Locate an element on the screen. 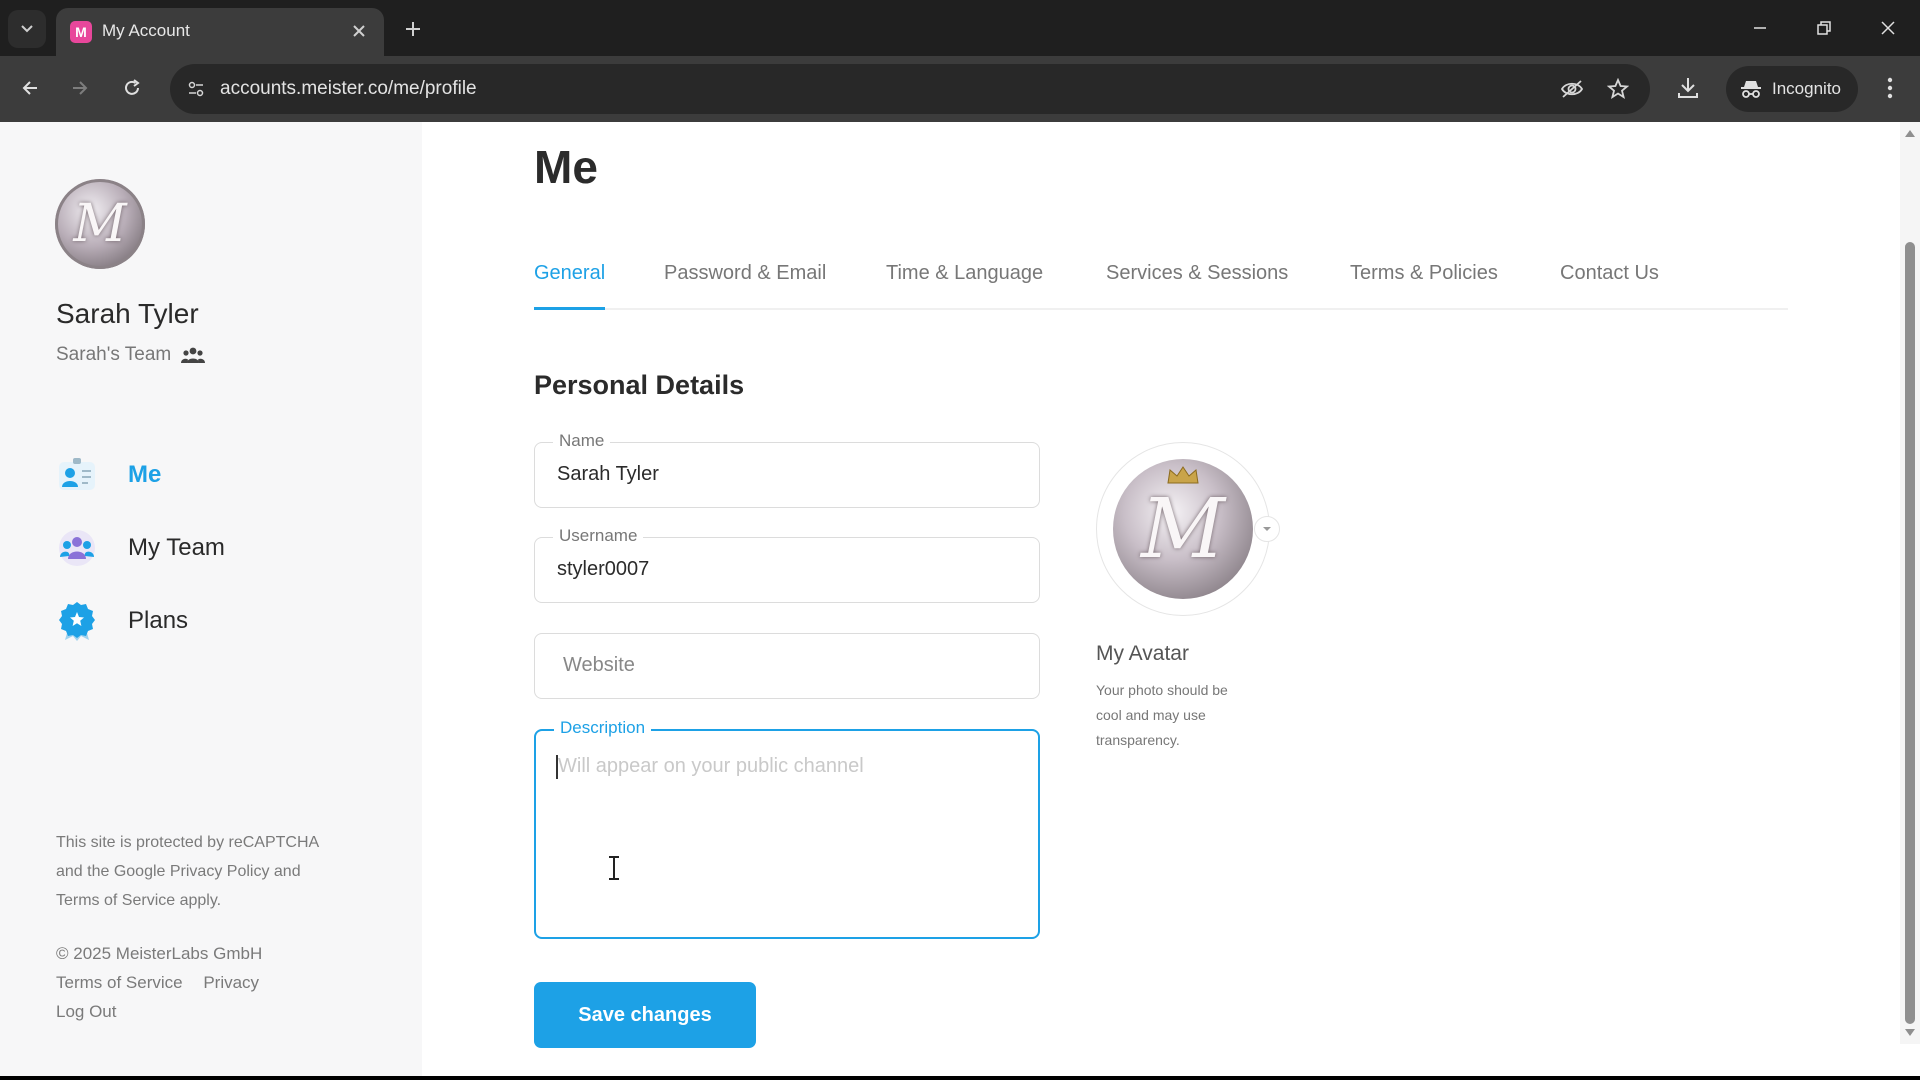 The width and height of the screenshot is (1920, 1080). incognito-indicator: Incognito is located at coordinates (1792, 89).